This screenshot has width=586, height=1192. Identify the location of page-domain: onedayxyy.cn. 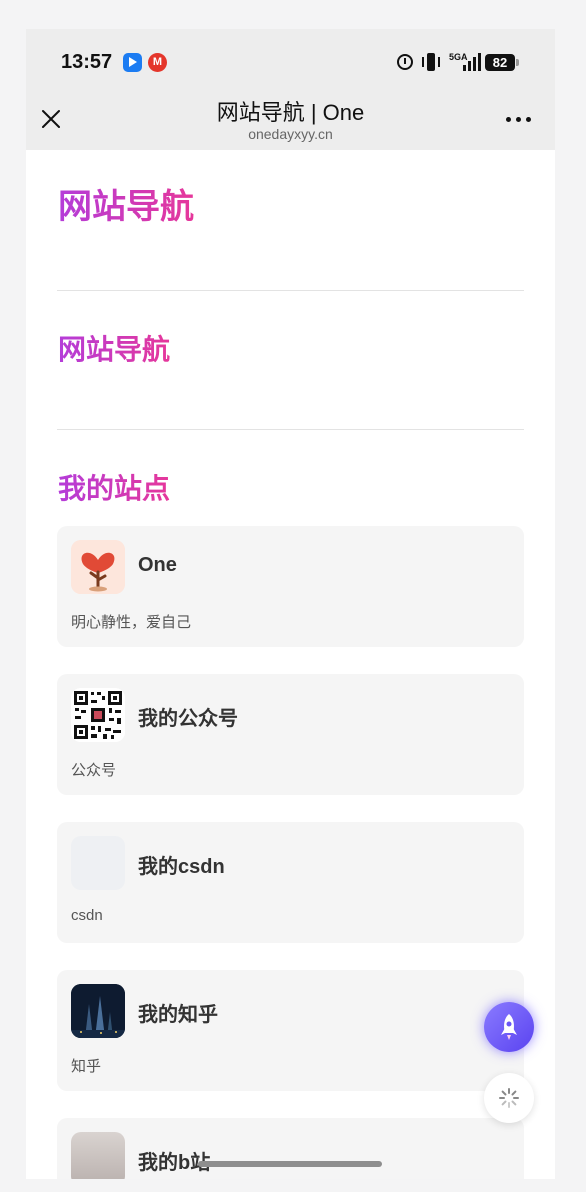
(290, 134).